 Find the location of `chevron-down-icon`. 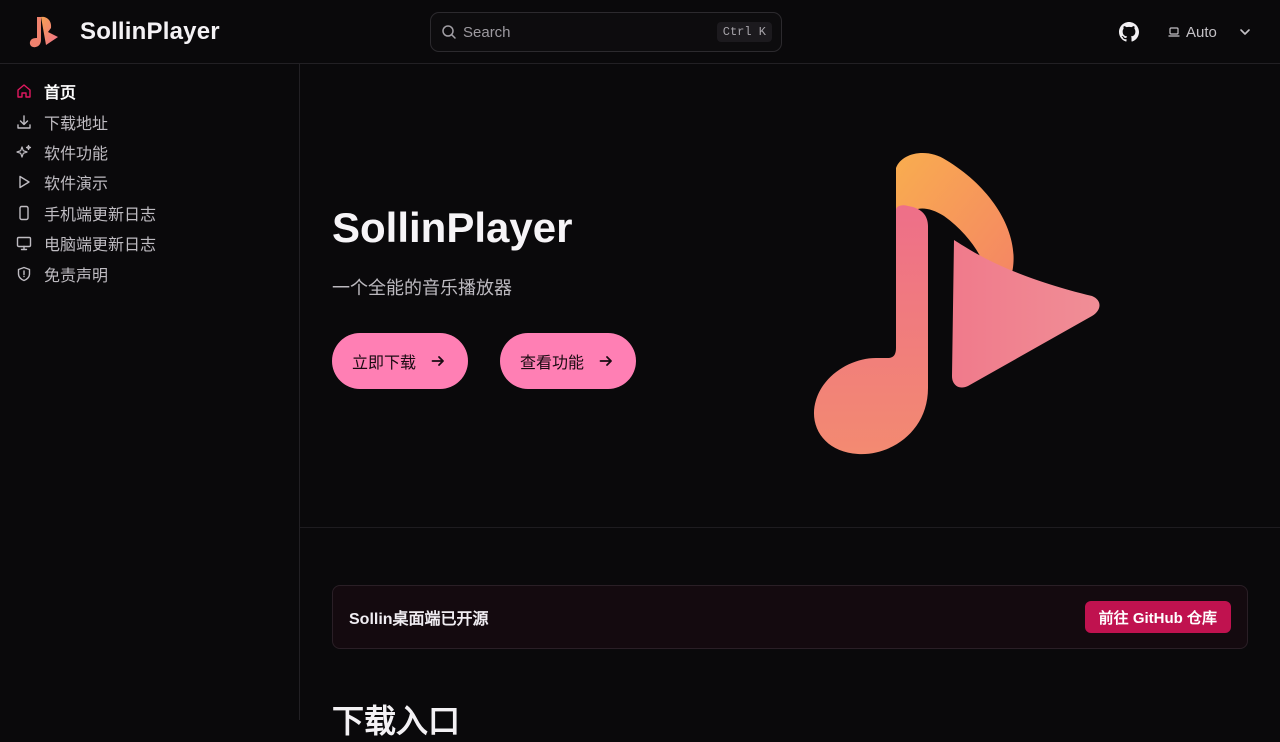

chevron-down-icon is located at coordinates (1245, 32).